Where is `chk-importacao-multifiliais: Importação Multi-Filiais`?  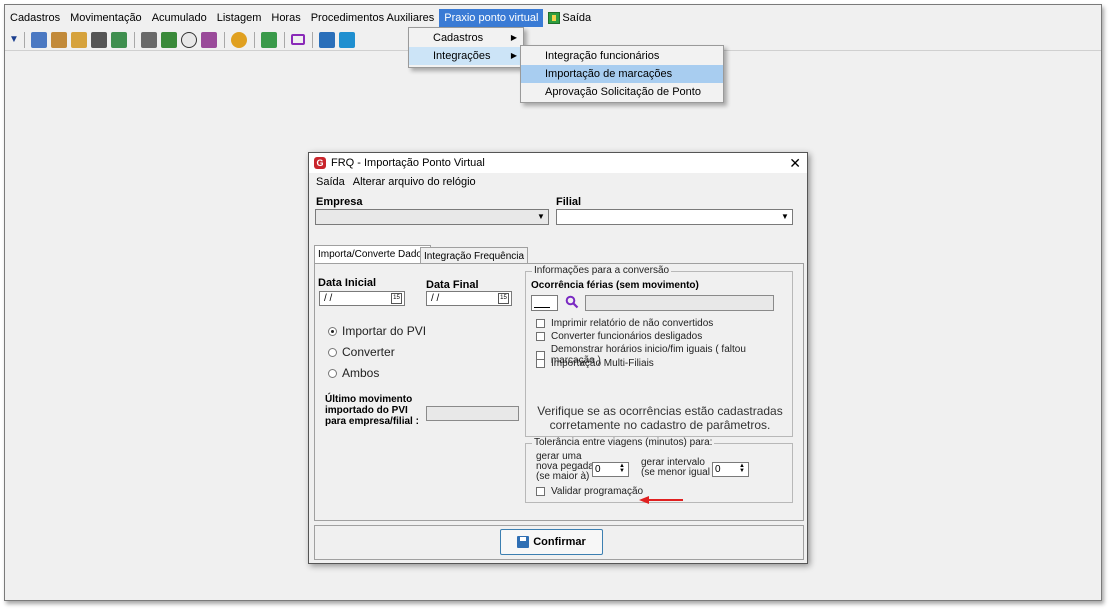 chk-importacao-multifiliais: Importação Multi-Filiais is located at coordinates (595, 363).